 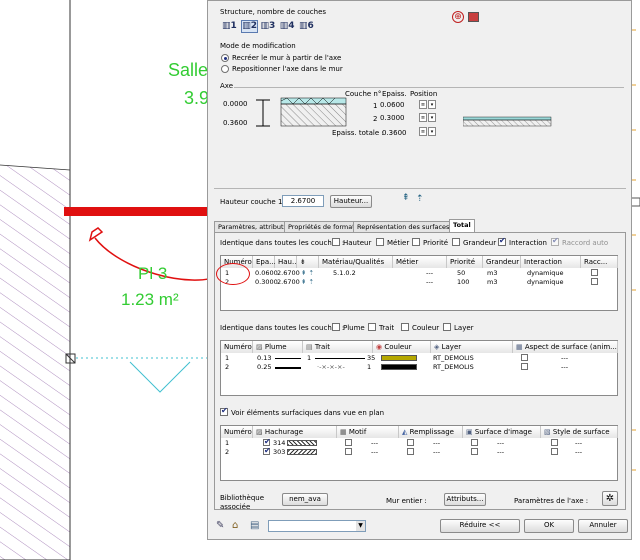 What do you see at coordinates (462, 225) in the screenshot?
I see `tab-total: Total` at bounding box center [462, 225].